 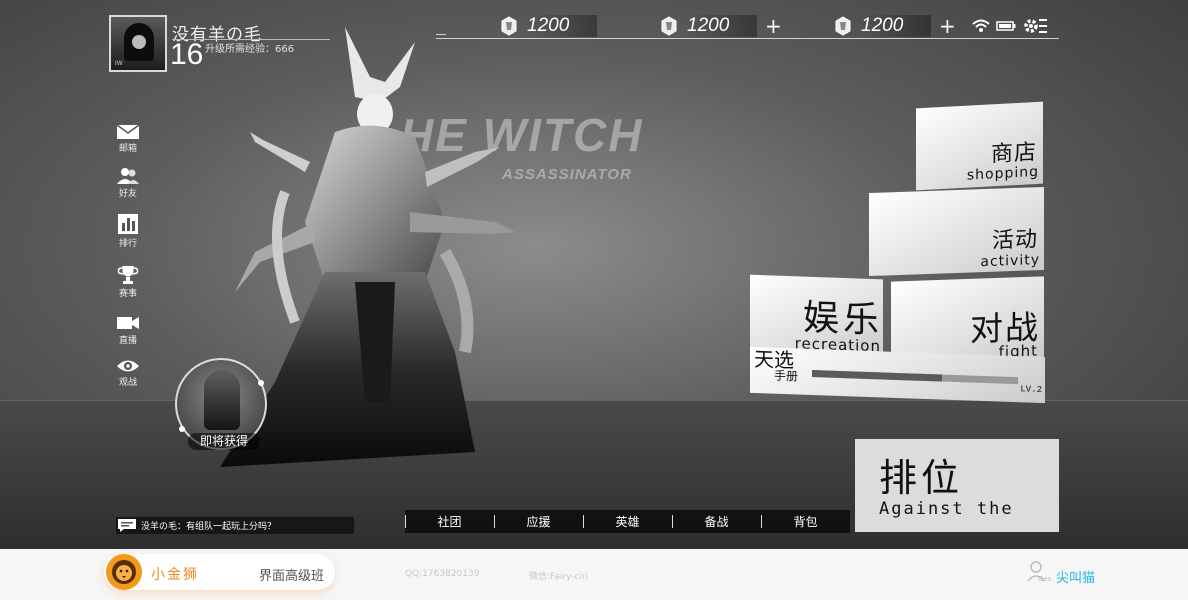 I want to click on author-des: Des, so click(x=1045, y=579).